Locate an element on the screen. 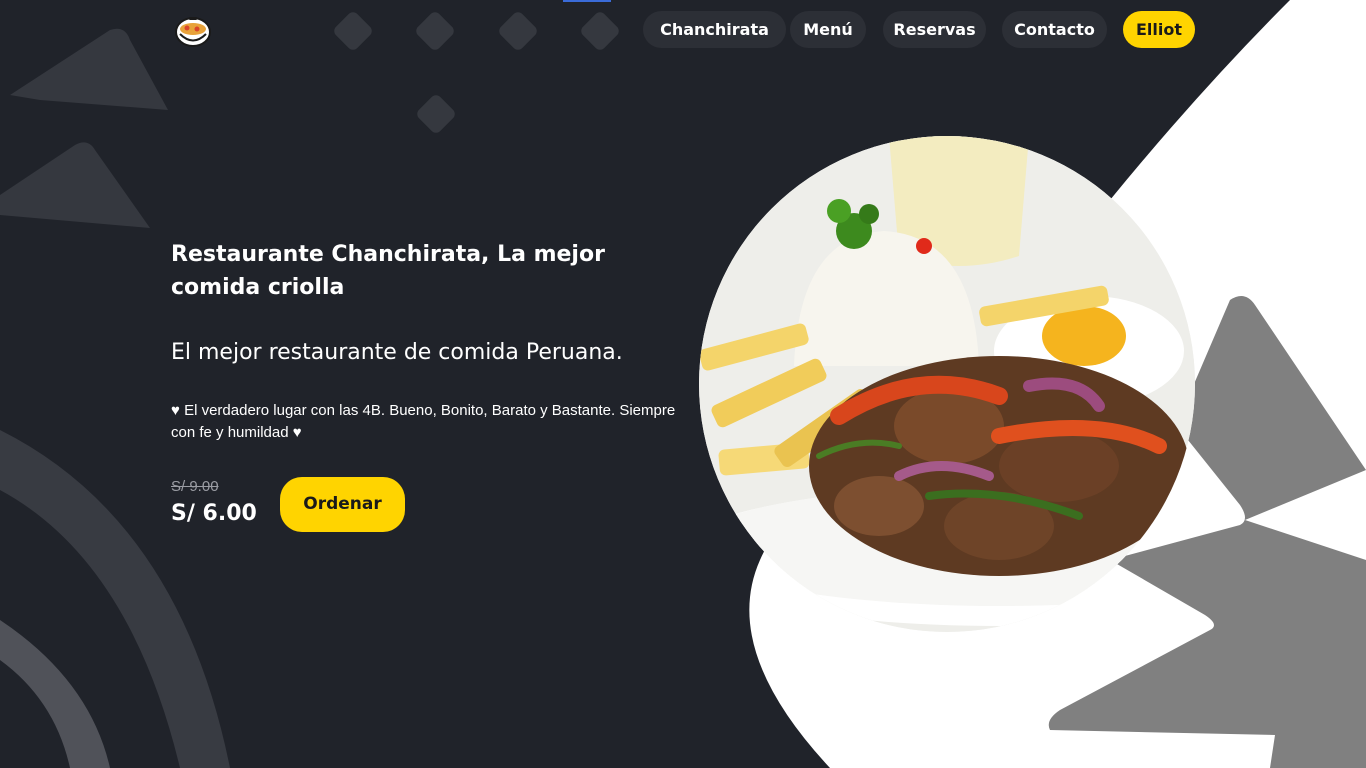  hero-subtitle: El mejor restaurante de comida Peruana. is located at coordinates (397, 352).